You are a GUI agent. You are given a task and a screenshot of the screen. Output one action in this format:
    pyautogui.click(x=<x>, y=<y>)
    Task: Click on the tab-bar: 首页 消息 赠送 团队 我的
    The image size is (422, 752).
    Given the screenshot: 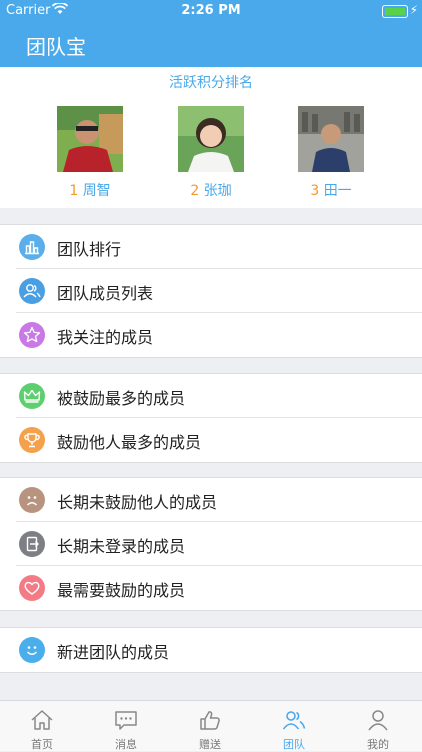 What is the action you would take?
    pyautogui.click(x=211, y=725)
    